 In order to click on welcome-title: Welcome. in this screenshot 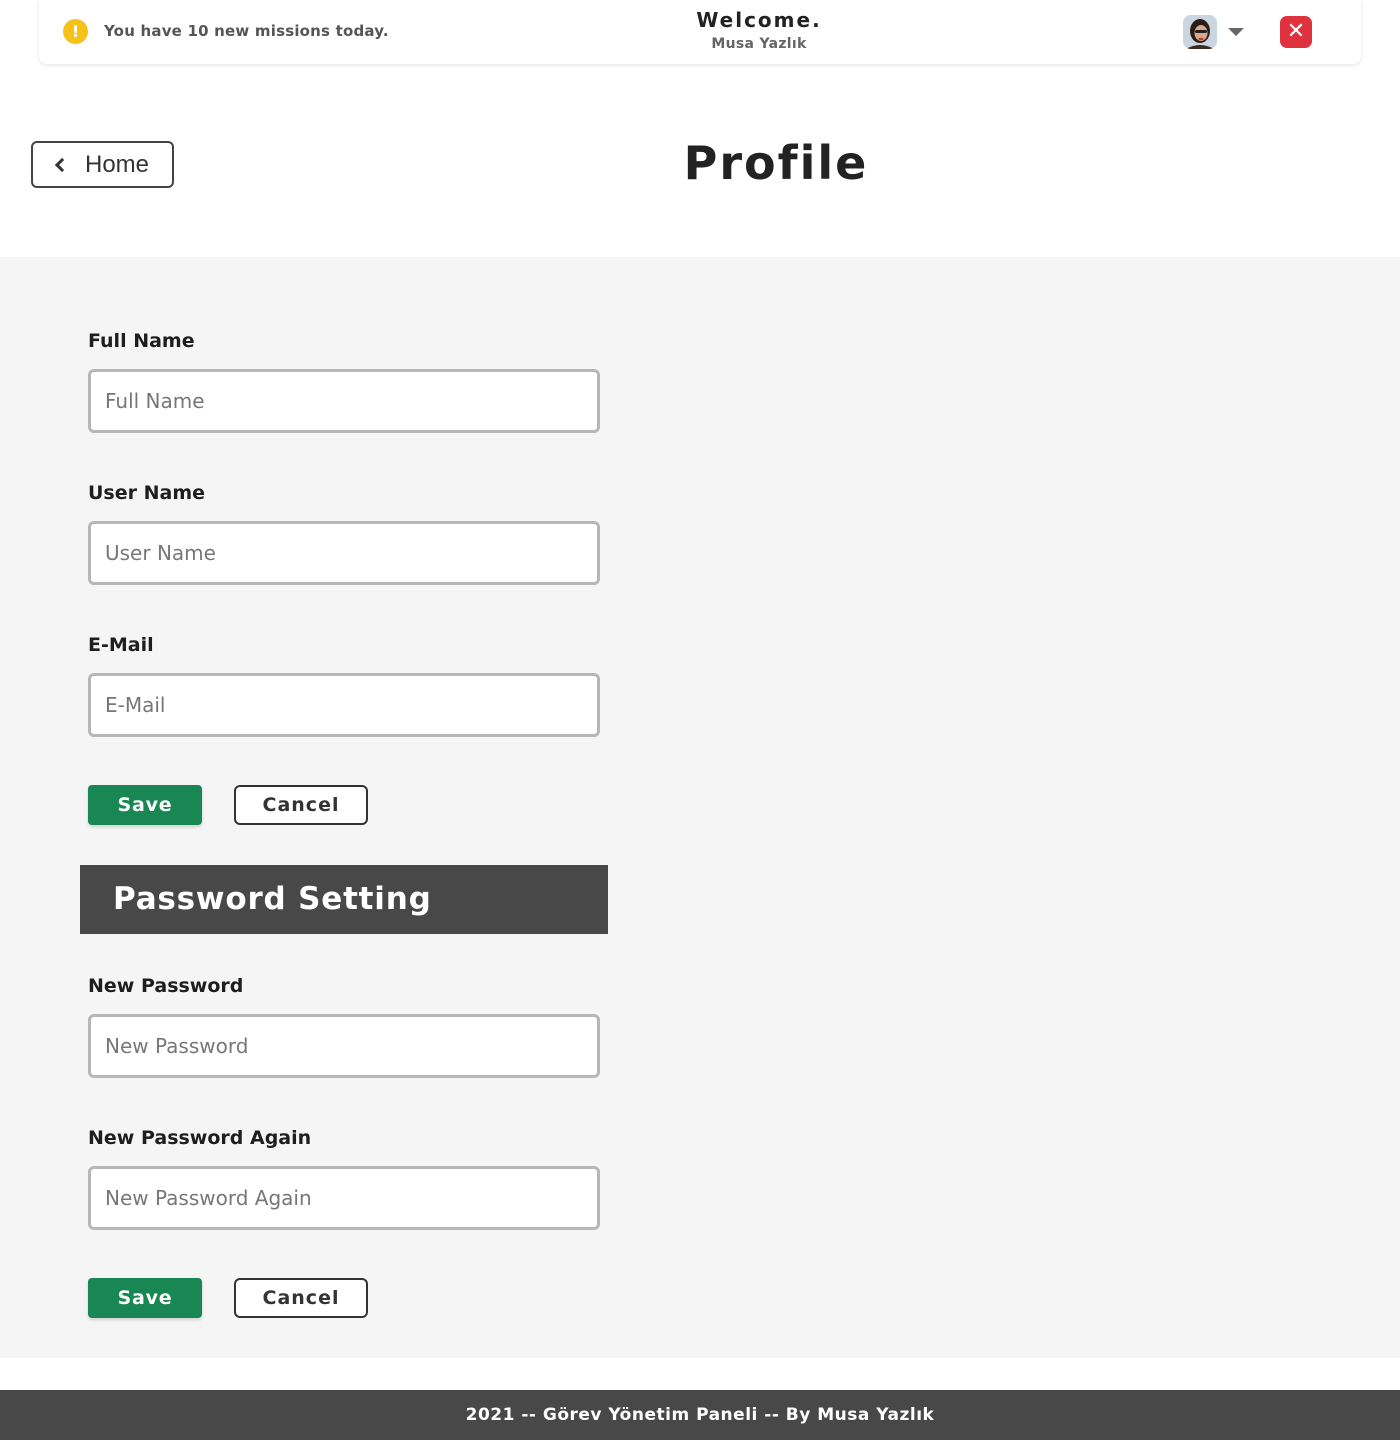, I will do `click(759, 20)`.